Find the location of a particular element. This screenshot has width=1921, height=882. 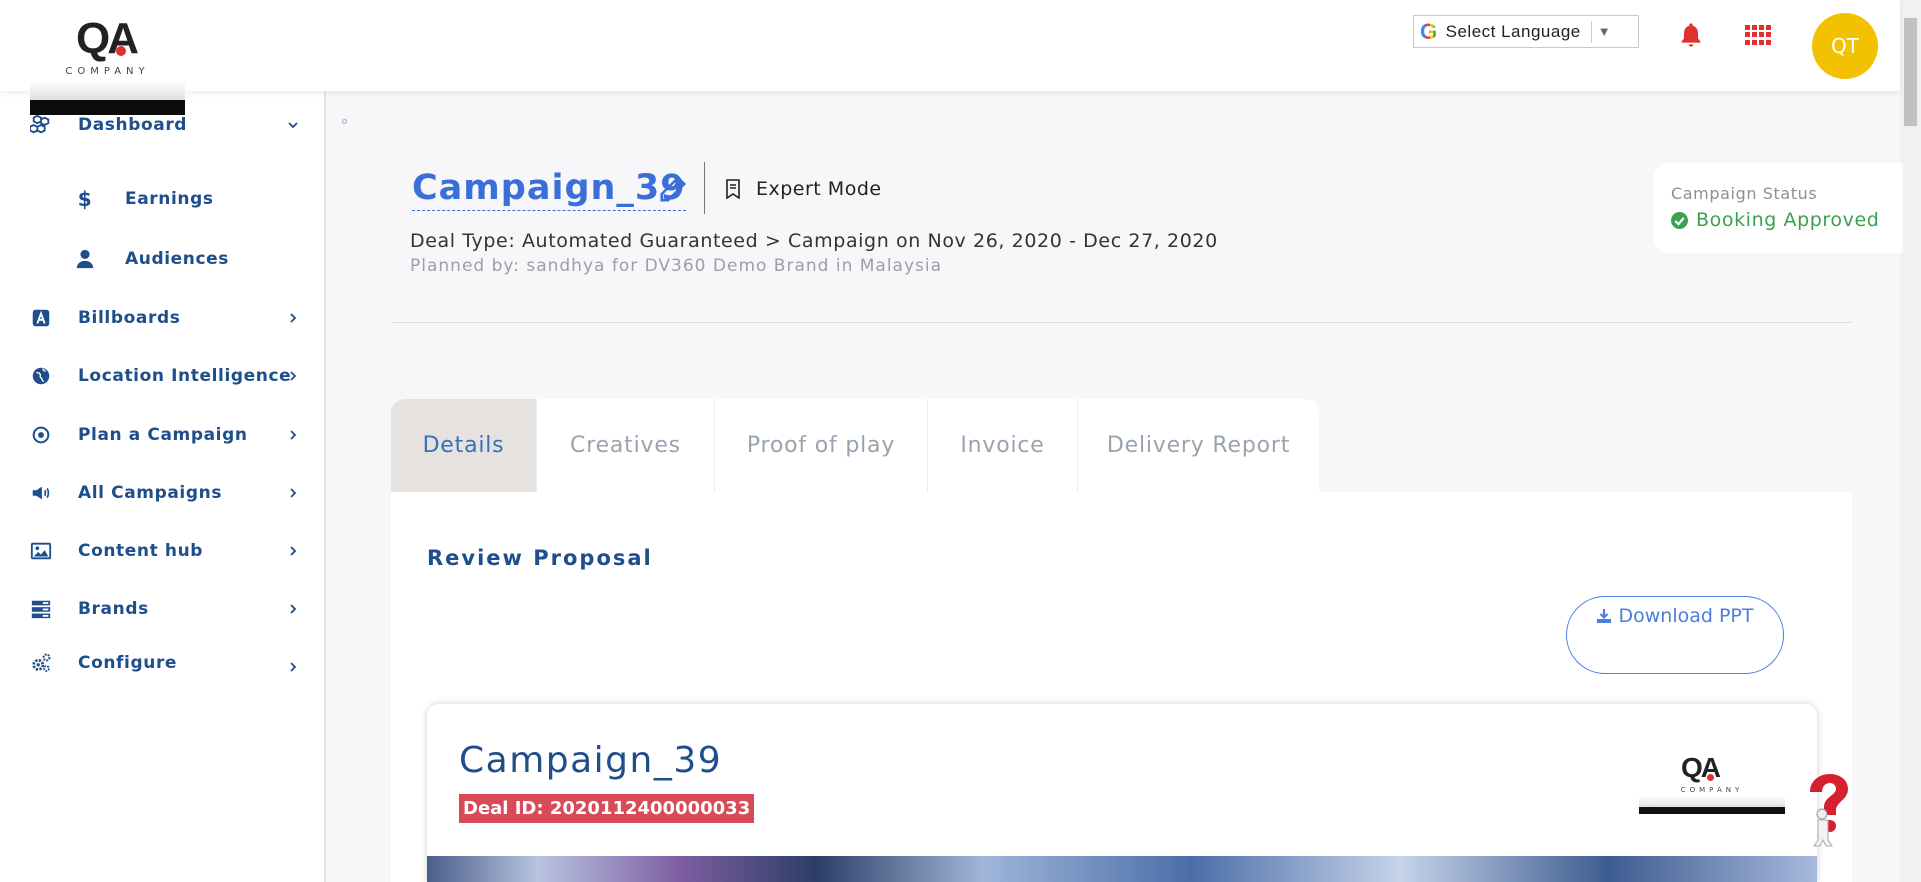

proposal-logo: QA COMPANY is located at coordinates (1712, 783).